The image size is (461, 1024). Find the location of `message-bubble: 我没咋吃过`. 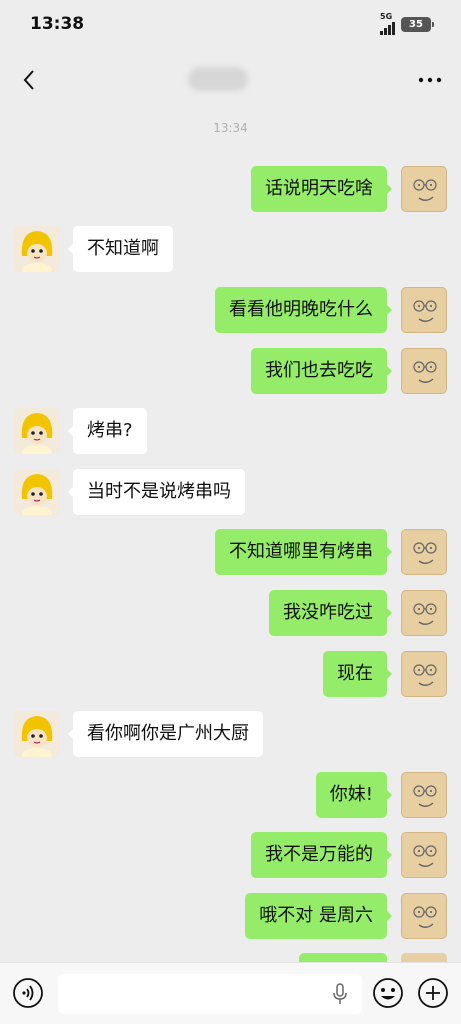

message-bubble: 我没咋吃过 is located at coordinates (330, 613).